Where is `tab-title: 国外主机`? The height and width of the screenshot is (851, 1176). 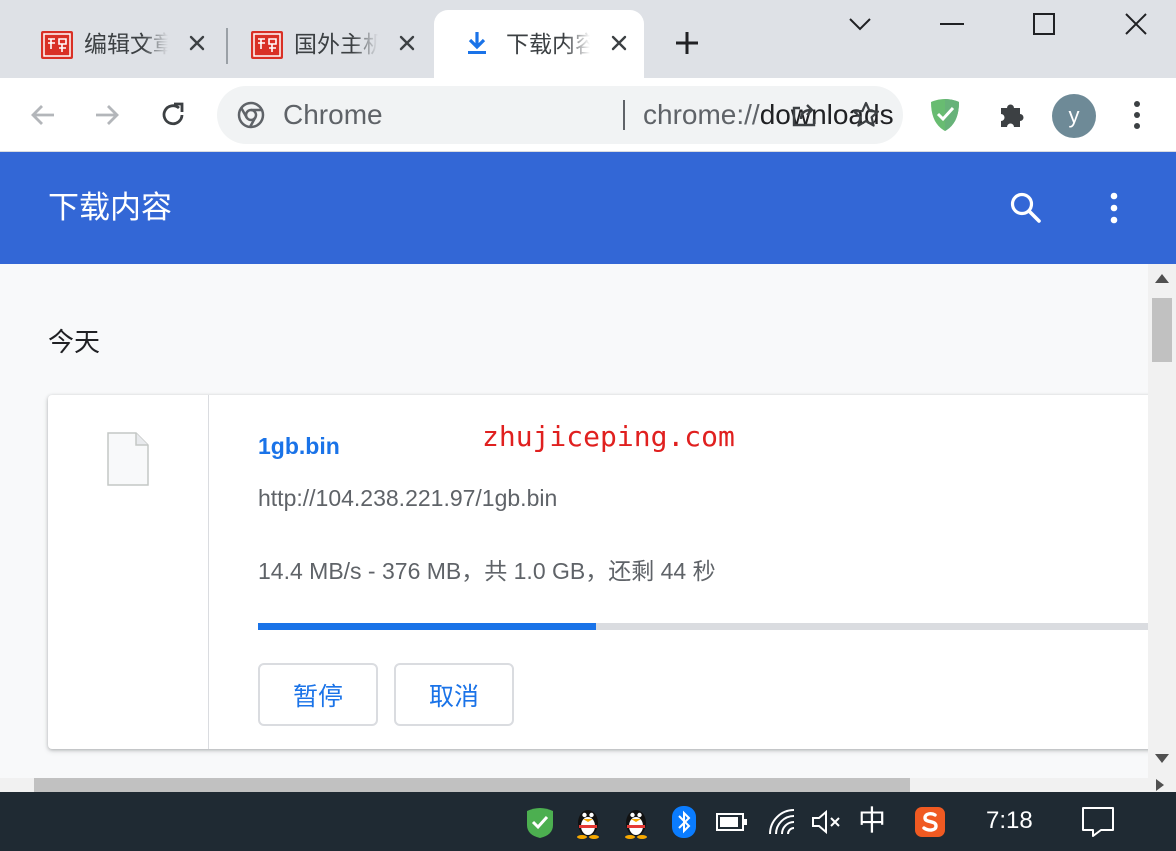
tab-title: 国外主机 is located at coordinates (336, 45).